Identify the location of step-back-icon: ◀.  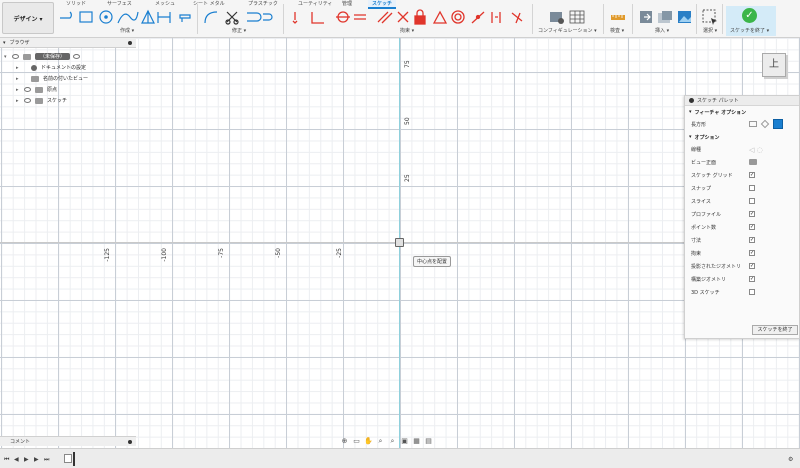
(16, 459).